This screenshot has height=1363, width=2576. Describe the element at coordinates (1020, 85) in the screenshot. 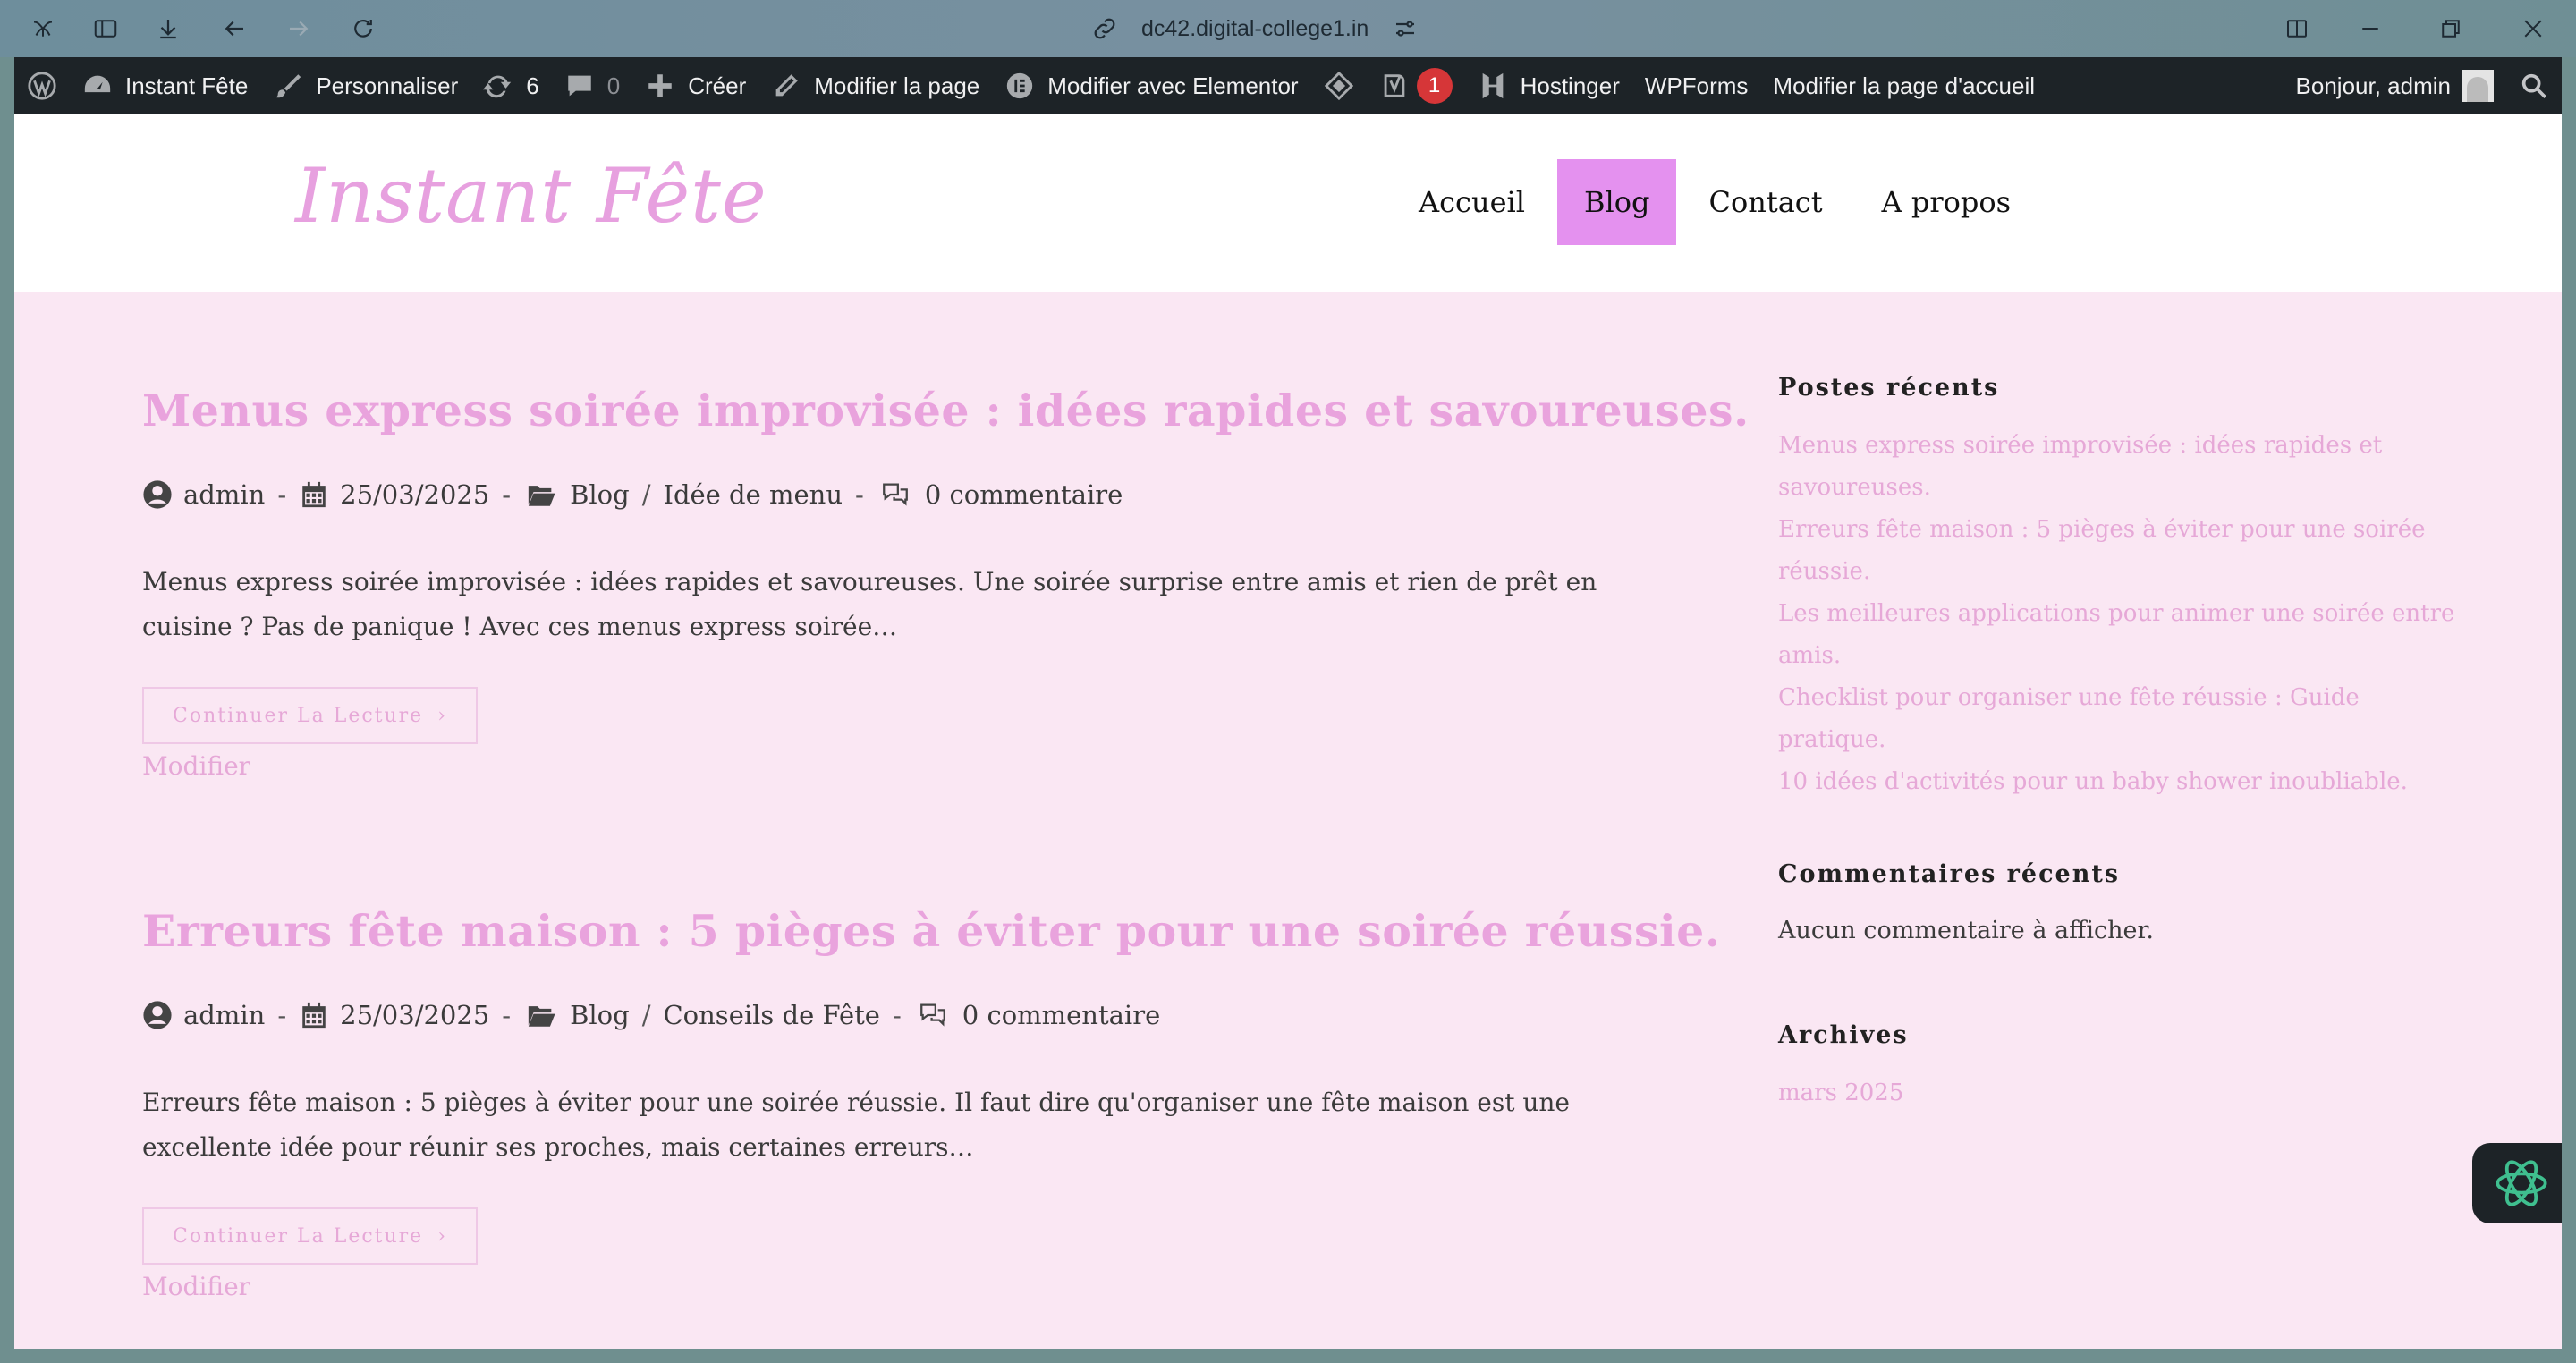

I see `elementor-icon` at that location.